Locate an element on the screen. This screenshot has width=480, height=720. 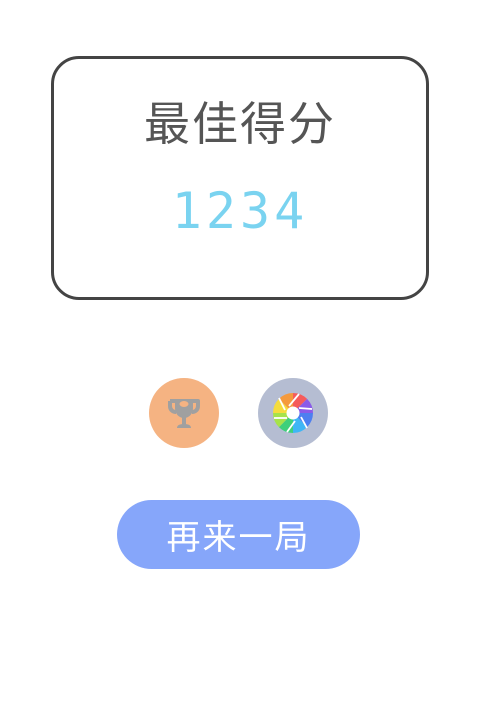
share-button is located at coordinates (293, 413).